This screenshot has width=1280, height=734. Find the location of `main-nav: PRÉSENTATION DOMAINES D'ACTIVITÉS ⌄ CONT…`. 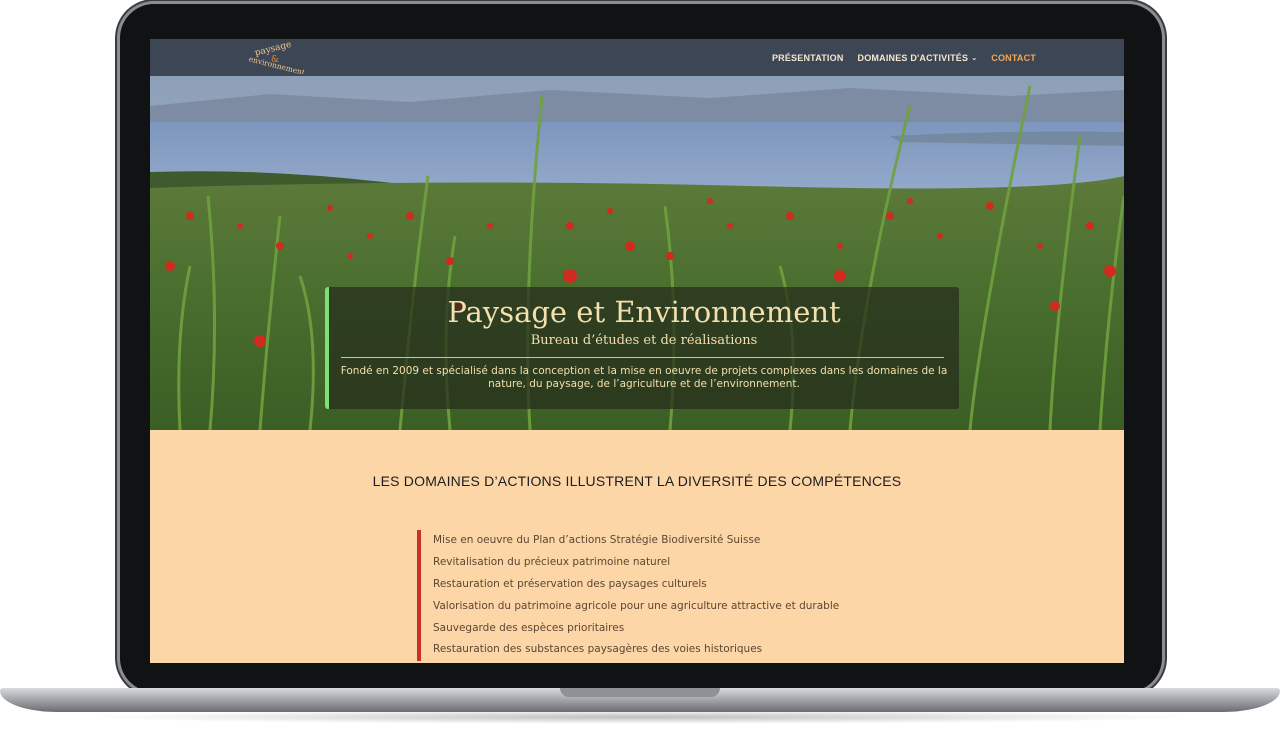

main-nav: PRÉSENTATION DOMAINES D'ACTIVITÉS ⌄ CONT… is located at coordinates (904, 57).